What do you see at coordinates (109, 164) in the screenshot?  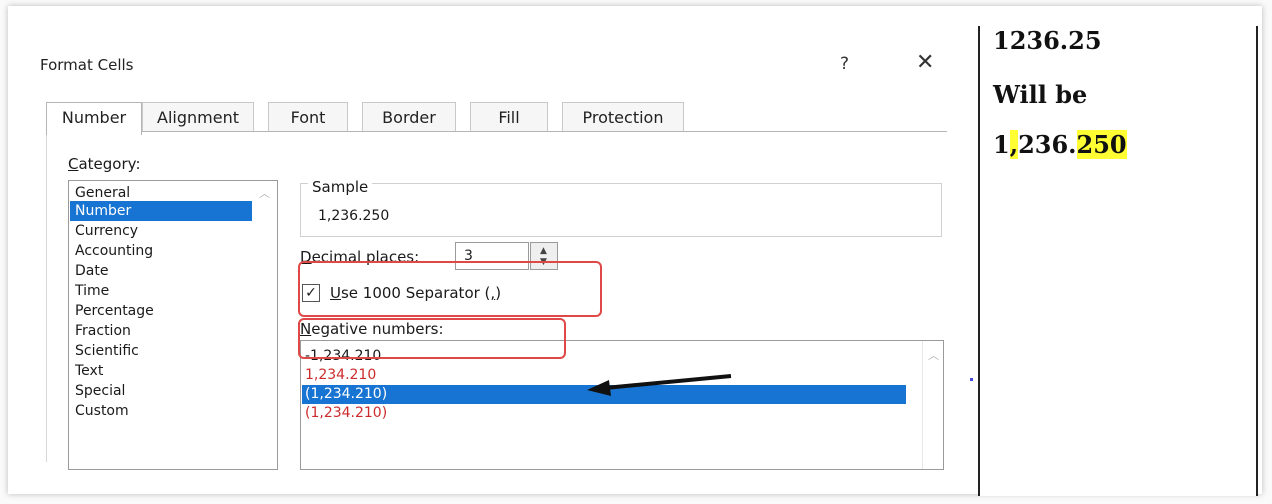 I see `category-label-text: ategory:` at bounding box center [109, 164].